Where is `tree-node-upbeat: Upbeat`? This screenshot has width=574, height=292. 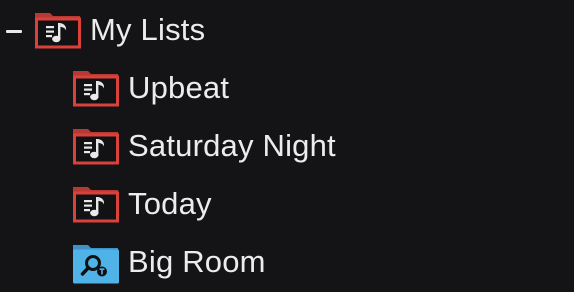 tree-node-upbeat: Upbeat is located at coordinates (149, 88).